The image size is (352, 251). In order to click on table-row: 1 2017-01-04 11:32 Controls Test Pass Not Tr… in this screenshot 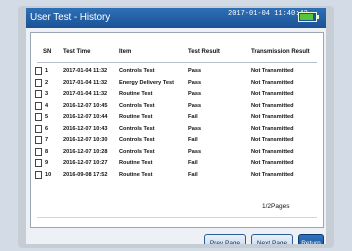, I will do `click(177, 71)`.